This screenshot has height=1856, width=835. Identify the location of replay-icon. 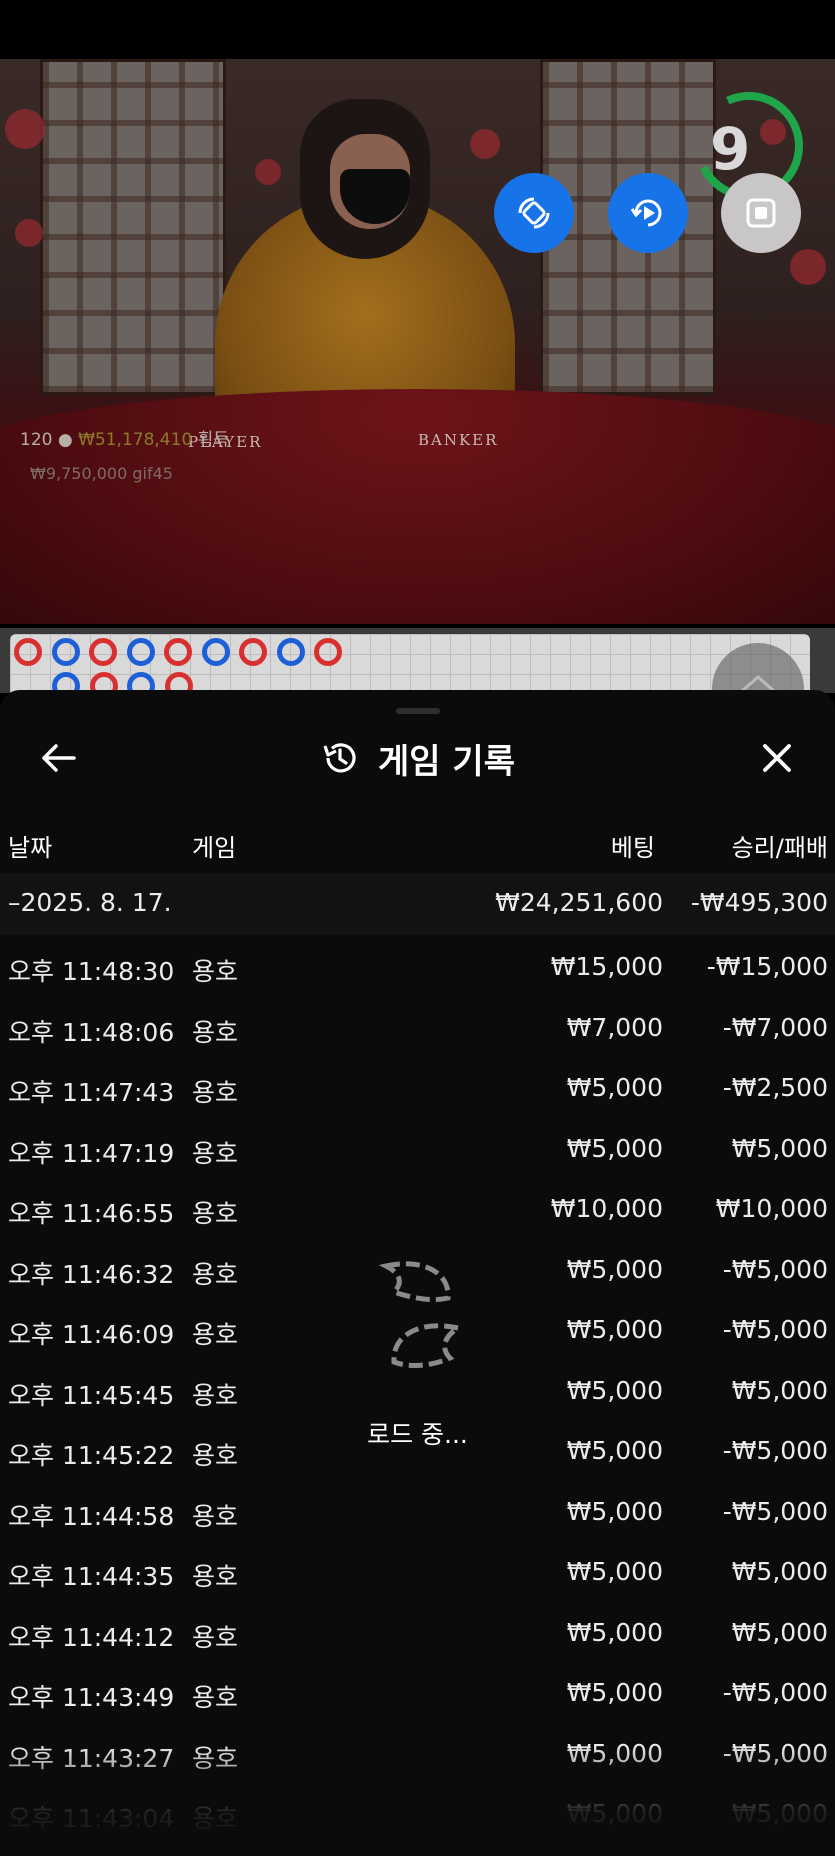
(646, 213).